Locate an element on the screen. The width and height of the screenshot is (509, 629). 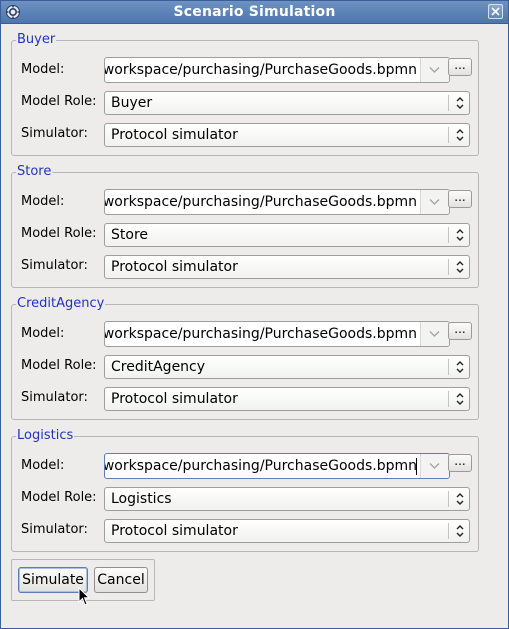
group-title: Buyer is located at coordinates (36, 40).